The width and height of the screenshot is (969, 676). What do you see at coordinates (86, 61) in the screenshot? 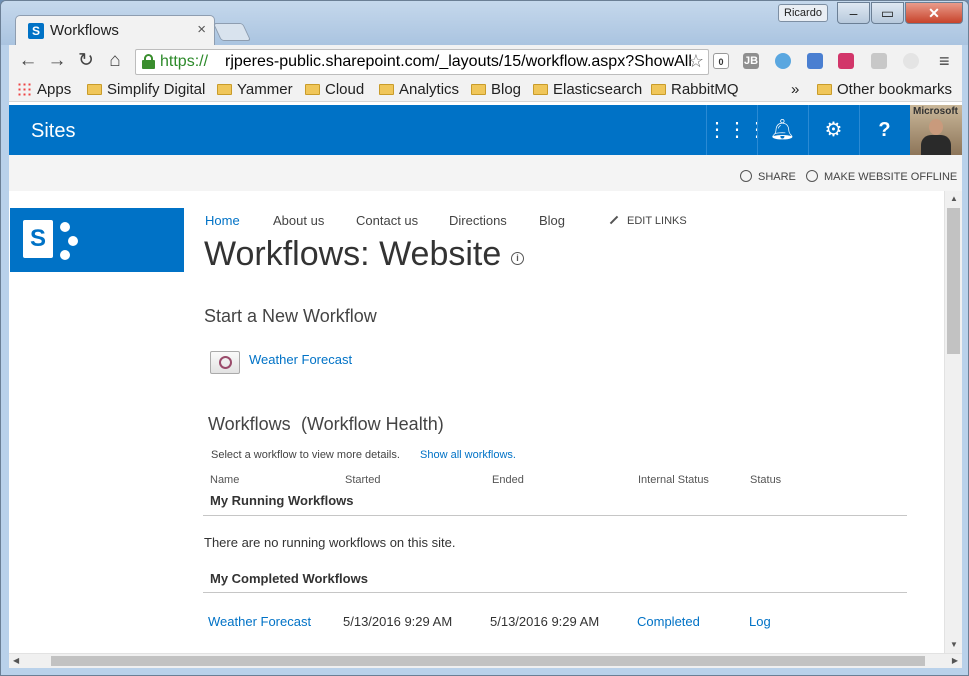
I see `reload-icon: ↻` at bounding box center [86, 61].